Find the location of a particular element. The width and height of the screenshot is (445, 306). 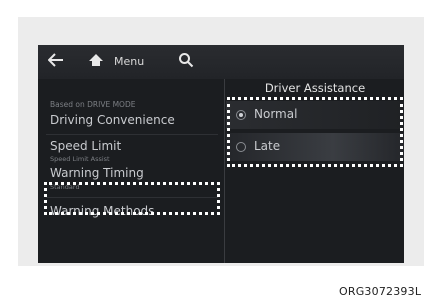

section-header: Based on DRIVE MODE is located at coordinates (93, 104).